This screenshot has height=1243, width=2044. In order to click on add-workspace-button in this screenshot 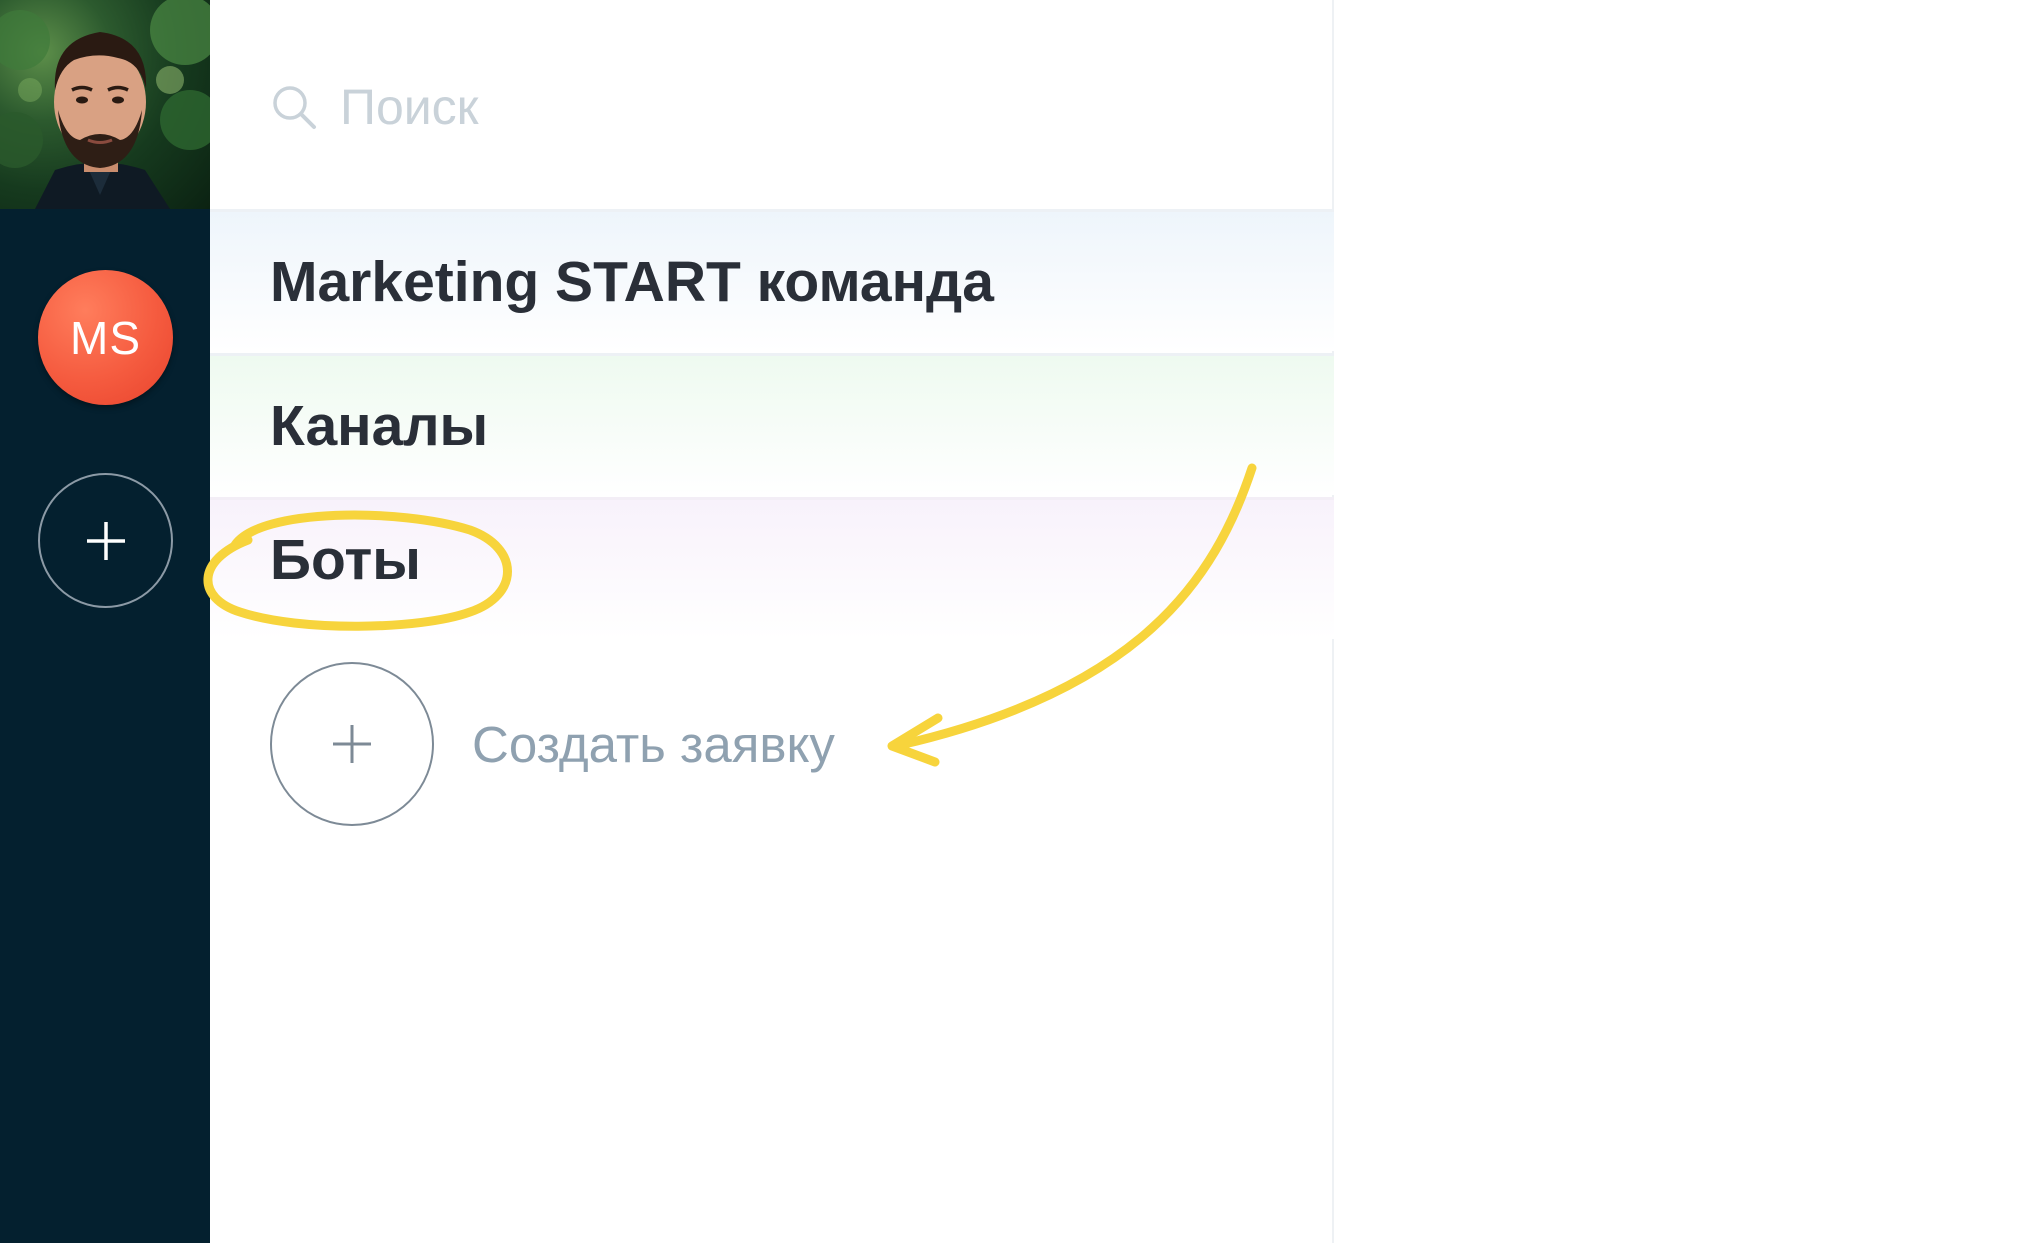, I will do `click(105, 540)`.